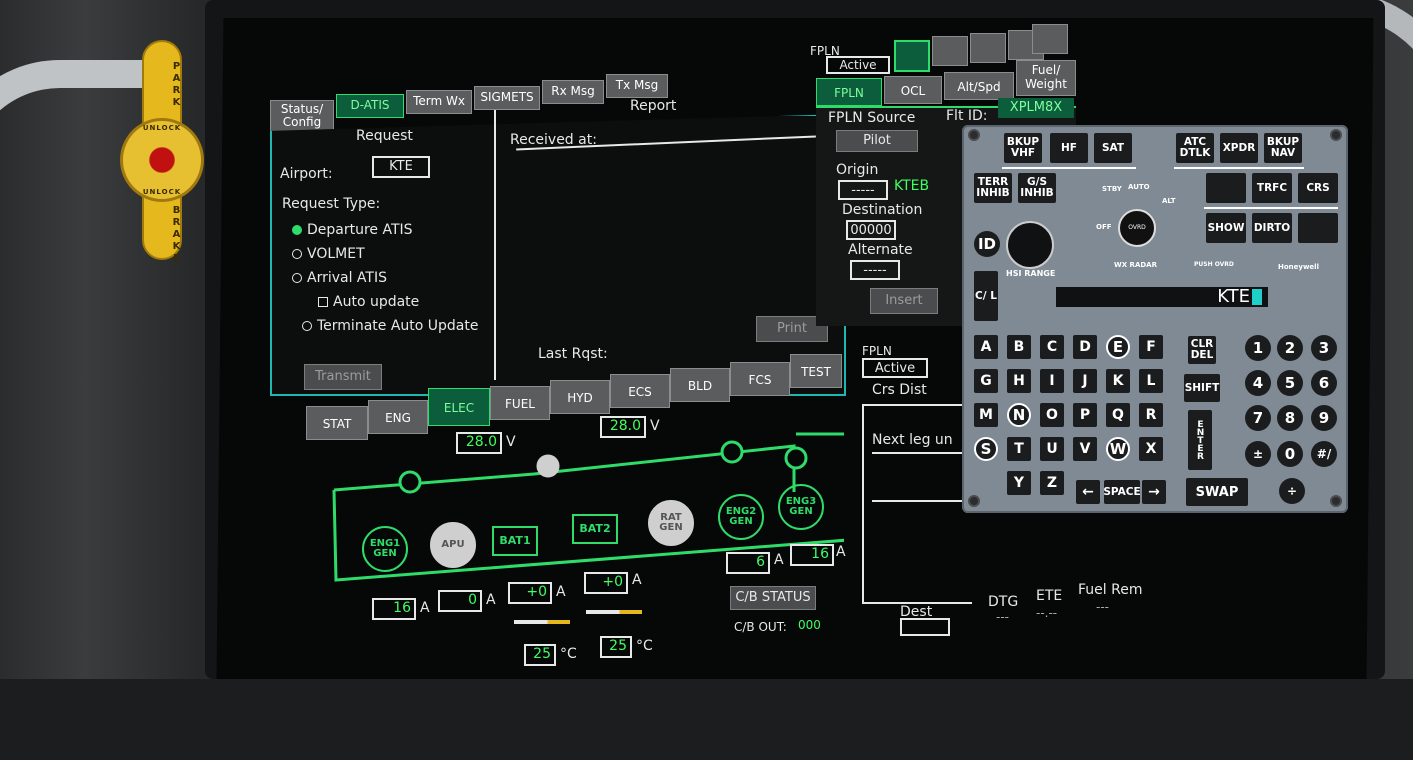 This screenshot has height=760, width=1413. Describe the element at coordinates (368, 302) in the screenshot. I see `option-auto-update: Auto update` at that location.